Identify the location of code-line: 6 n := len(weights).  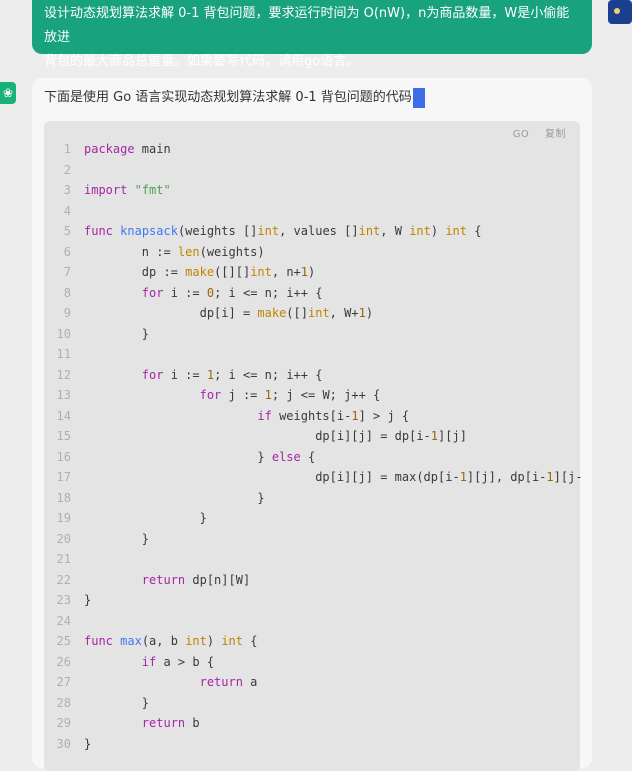
(164, 251).